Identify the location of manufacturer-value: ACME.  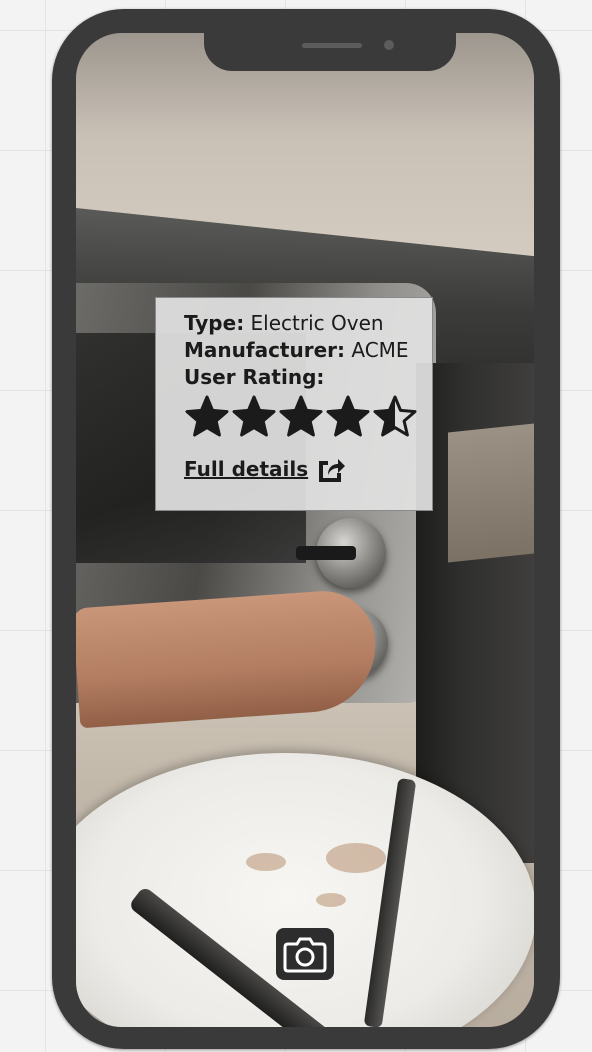
(380, 350).